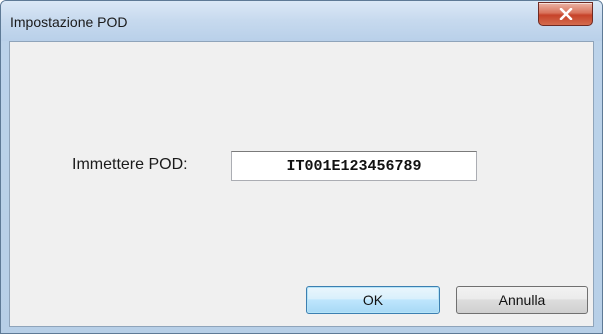 This screenshot has width=603, height=334. I want to click on close-button, so click(565, 14).